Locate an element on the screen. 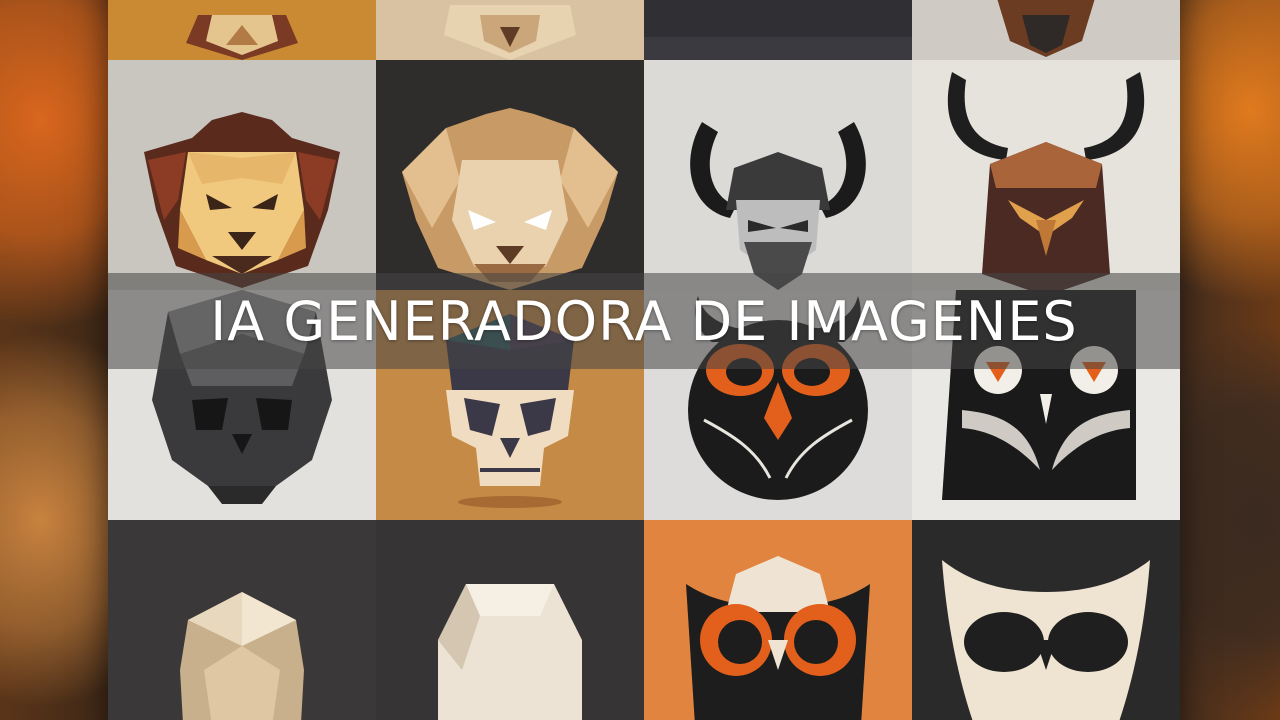 Image resolution: width=1280 pixels, height=720 pixels. horned-bearded-illustration is located at coordinates (778, 206).